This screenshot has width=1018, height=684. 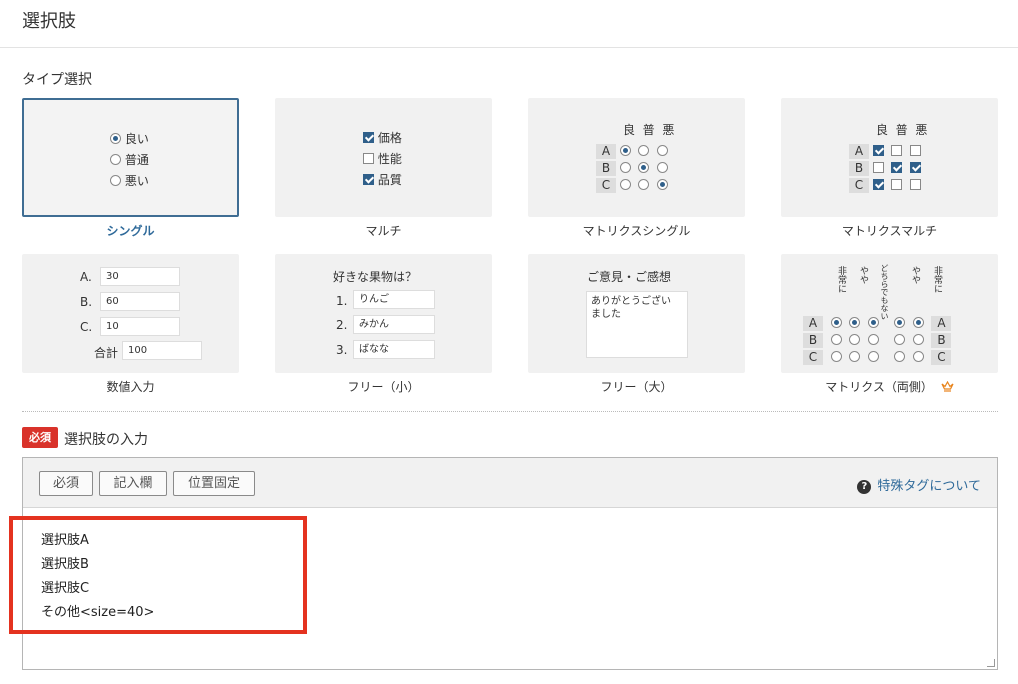 What do you see at coordinates (133, 483) in the screenshot?
I see `entry-field-button: 記入欄` at bounding box center [133, 483].